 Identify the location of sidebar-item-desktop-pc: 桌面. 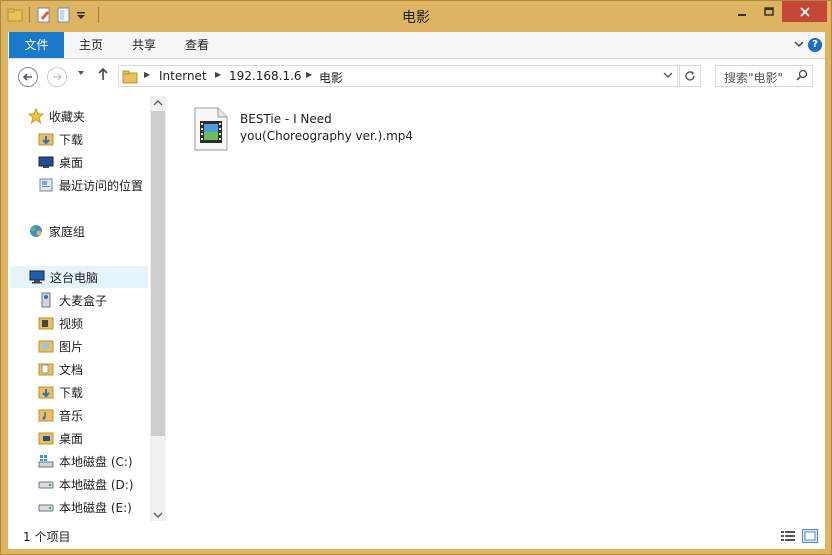
(60, 438).